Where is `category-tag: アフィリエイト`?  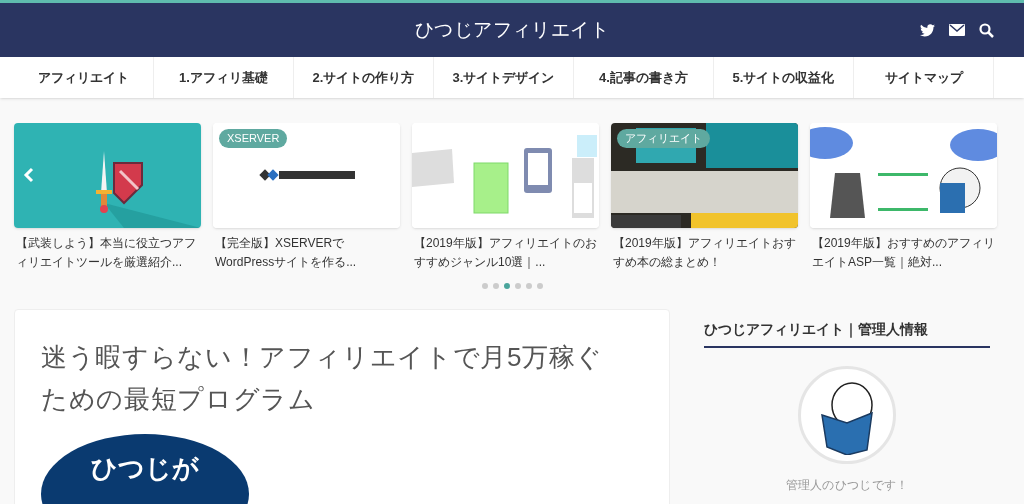
category-tag: アフィリエイト is located at coordinates (663, 138).